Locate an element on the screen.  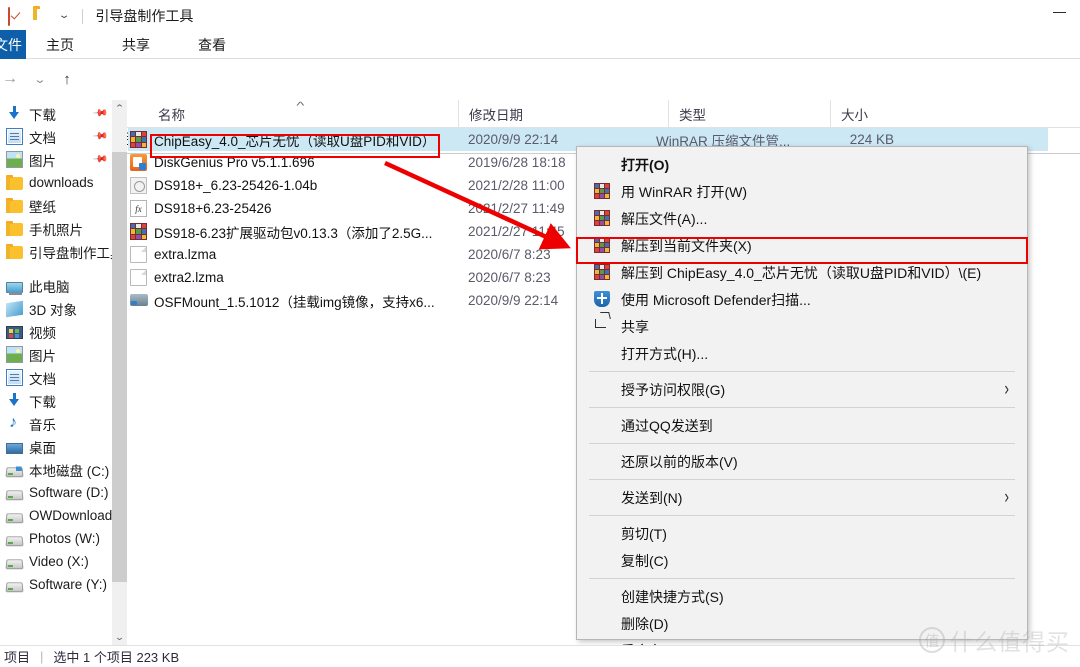
folder-icon is located at coordinates (14, 251).